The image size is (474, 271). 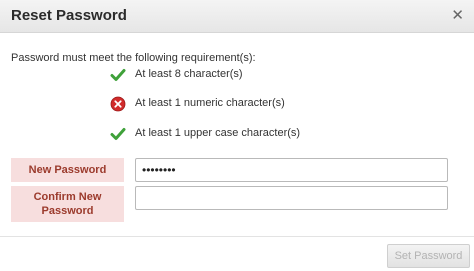 I want to click on new-password-field, so click(x=291, y=170).